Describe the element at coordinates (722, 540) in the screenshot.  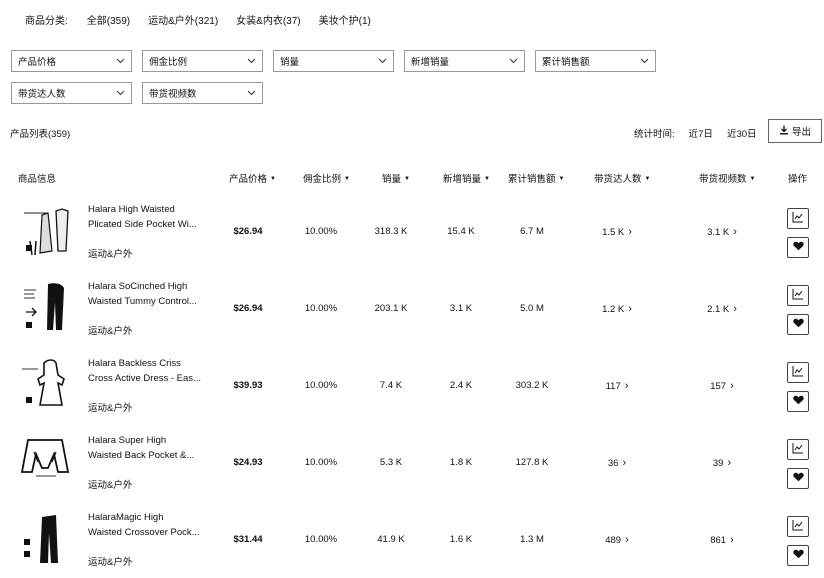
I see `videos-link: 861 ›` at that location.